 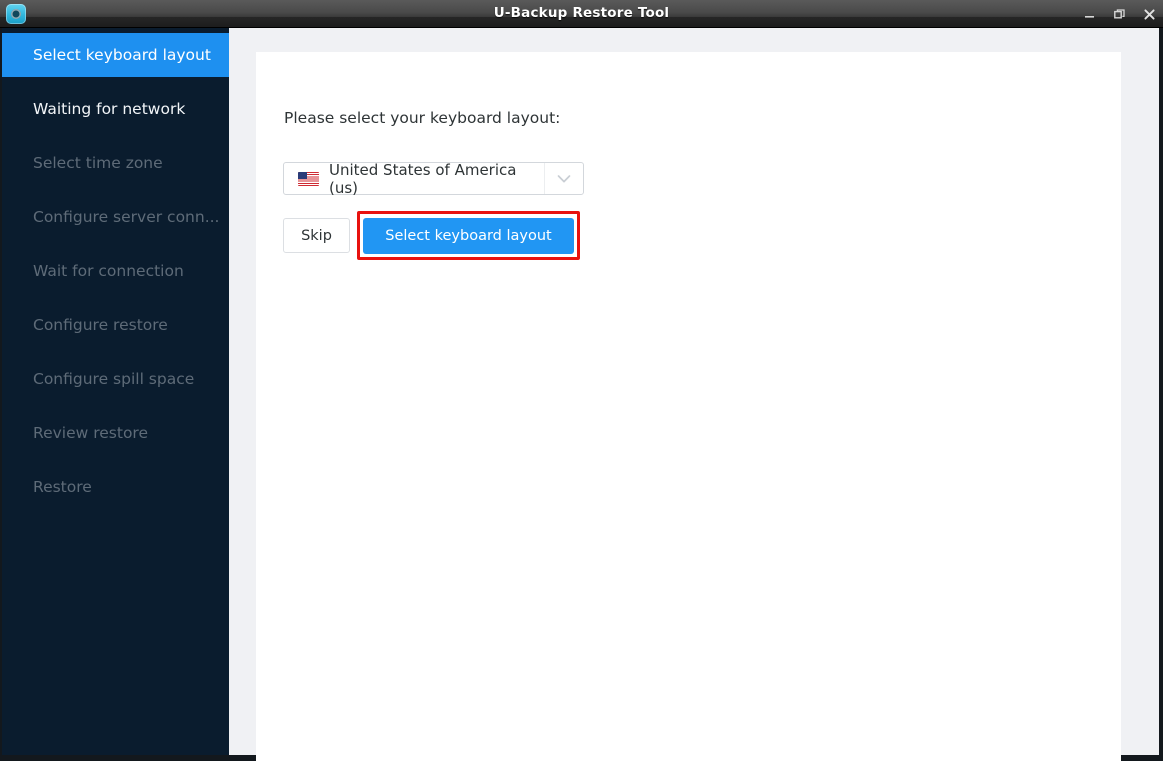 I want to click on window-title: U-Backup Restore Tool, so click(x=581, y=13).